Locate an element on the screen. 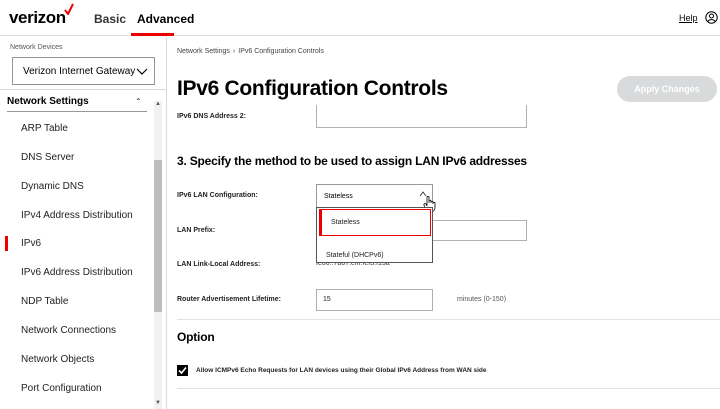 The width and height of the screenshot is (720, 409). lan-prefix-label: LAN Prefix: is located at coordinates (196, 230).